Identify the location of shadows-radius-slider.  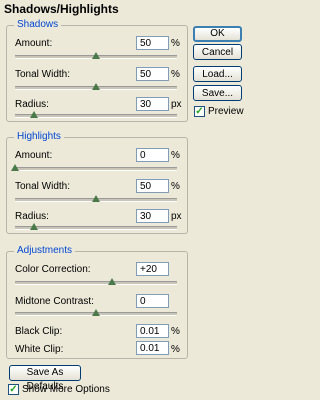
(96, 116).